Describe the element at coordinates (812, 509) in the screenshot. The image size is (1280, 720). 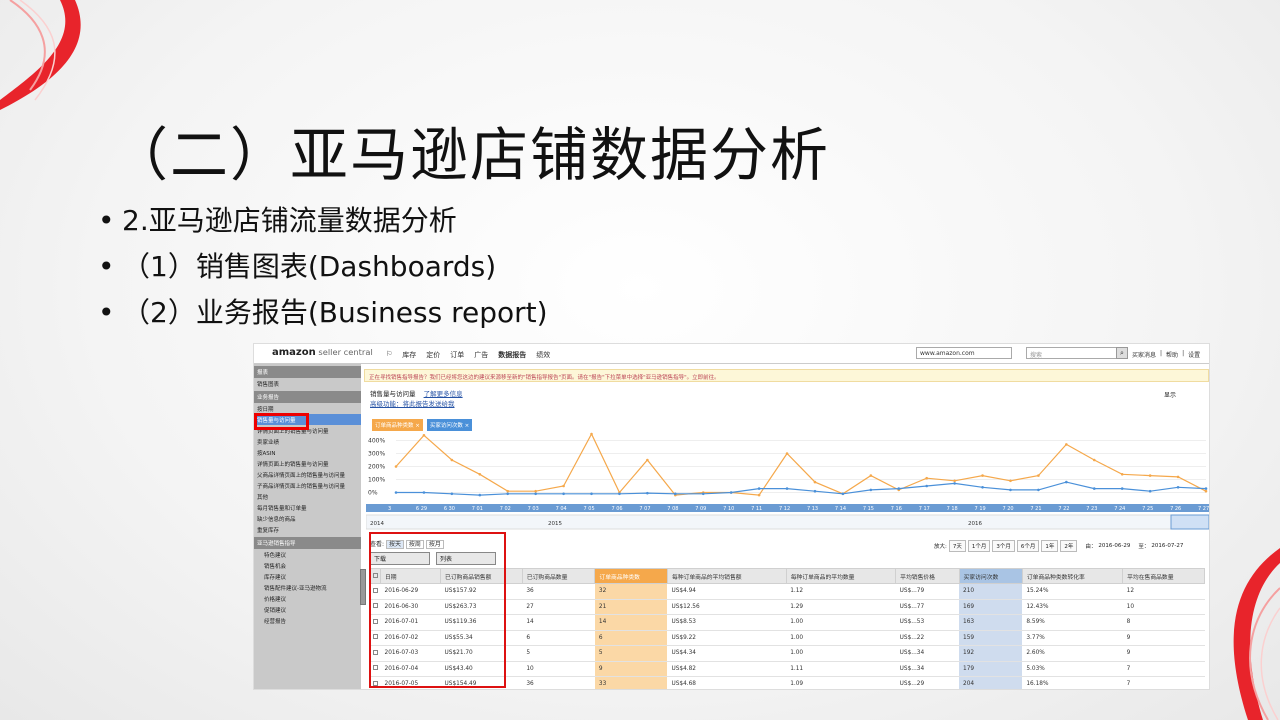
I see `x-tick-label: 7 13` at that location.